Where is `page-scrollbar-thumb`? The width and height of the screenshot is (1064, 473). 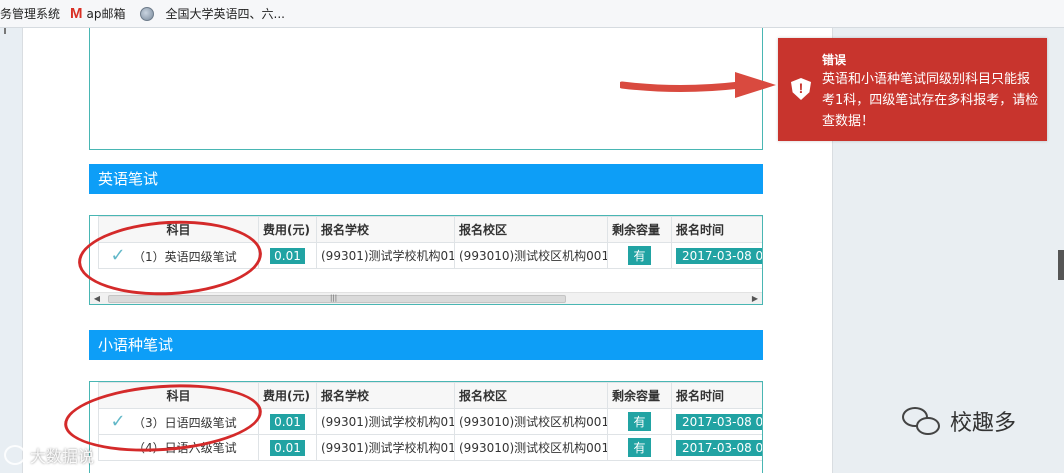
page-scrollbar-thumb is located at coordinates (1061, 265).